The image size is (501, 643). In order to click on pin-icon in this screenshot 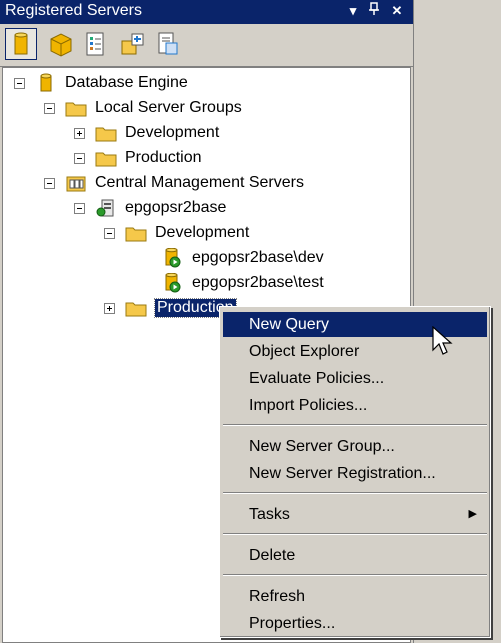, I will do `click(374, 11)`.